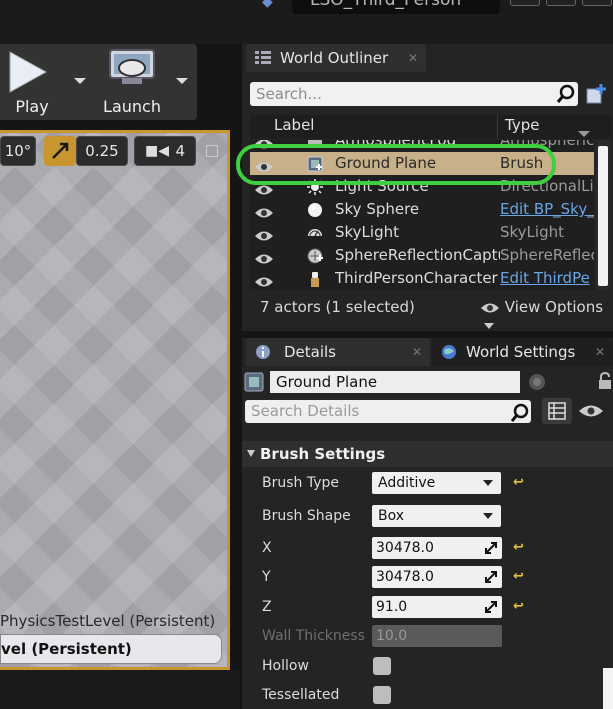 The width and height of the screenshot is (613, 709). I want to click on collapse-triangle-icon, so click(251, 453).